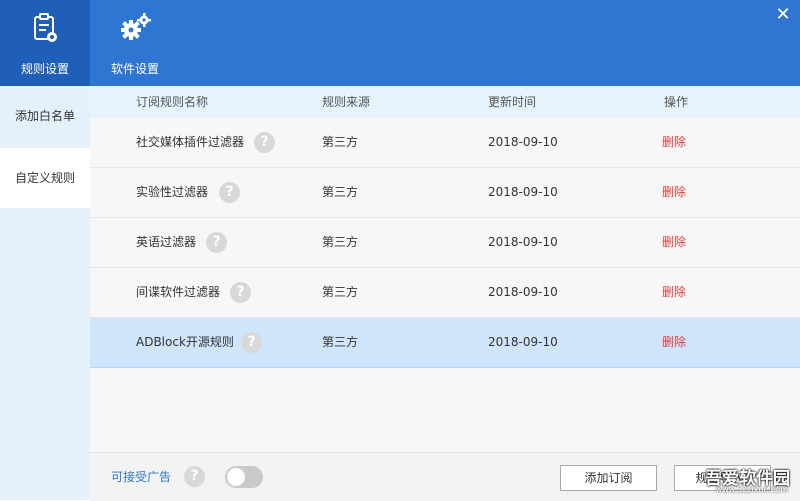 This screenshot has width=800, height=501. Describe the element at coordinates (740, 480) in the screenshot. I see `site-watermark: 吾爱软件园 www.52zixue.com` at that location.